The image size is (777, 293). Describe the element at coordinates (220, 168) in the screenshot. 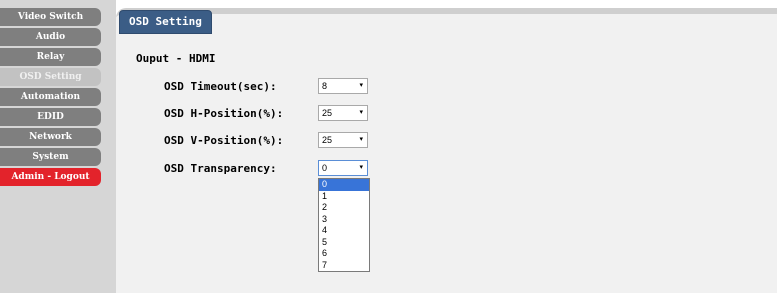

I see `osd-transparency-label: OSD Transparency:` at that location.